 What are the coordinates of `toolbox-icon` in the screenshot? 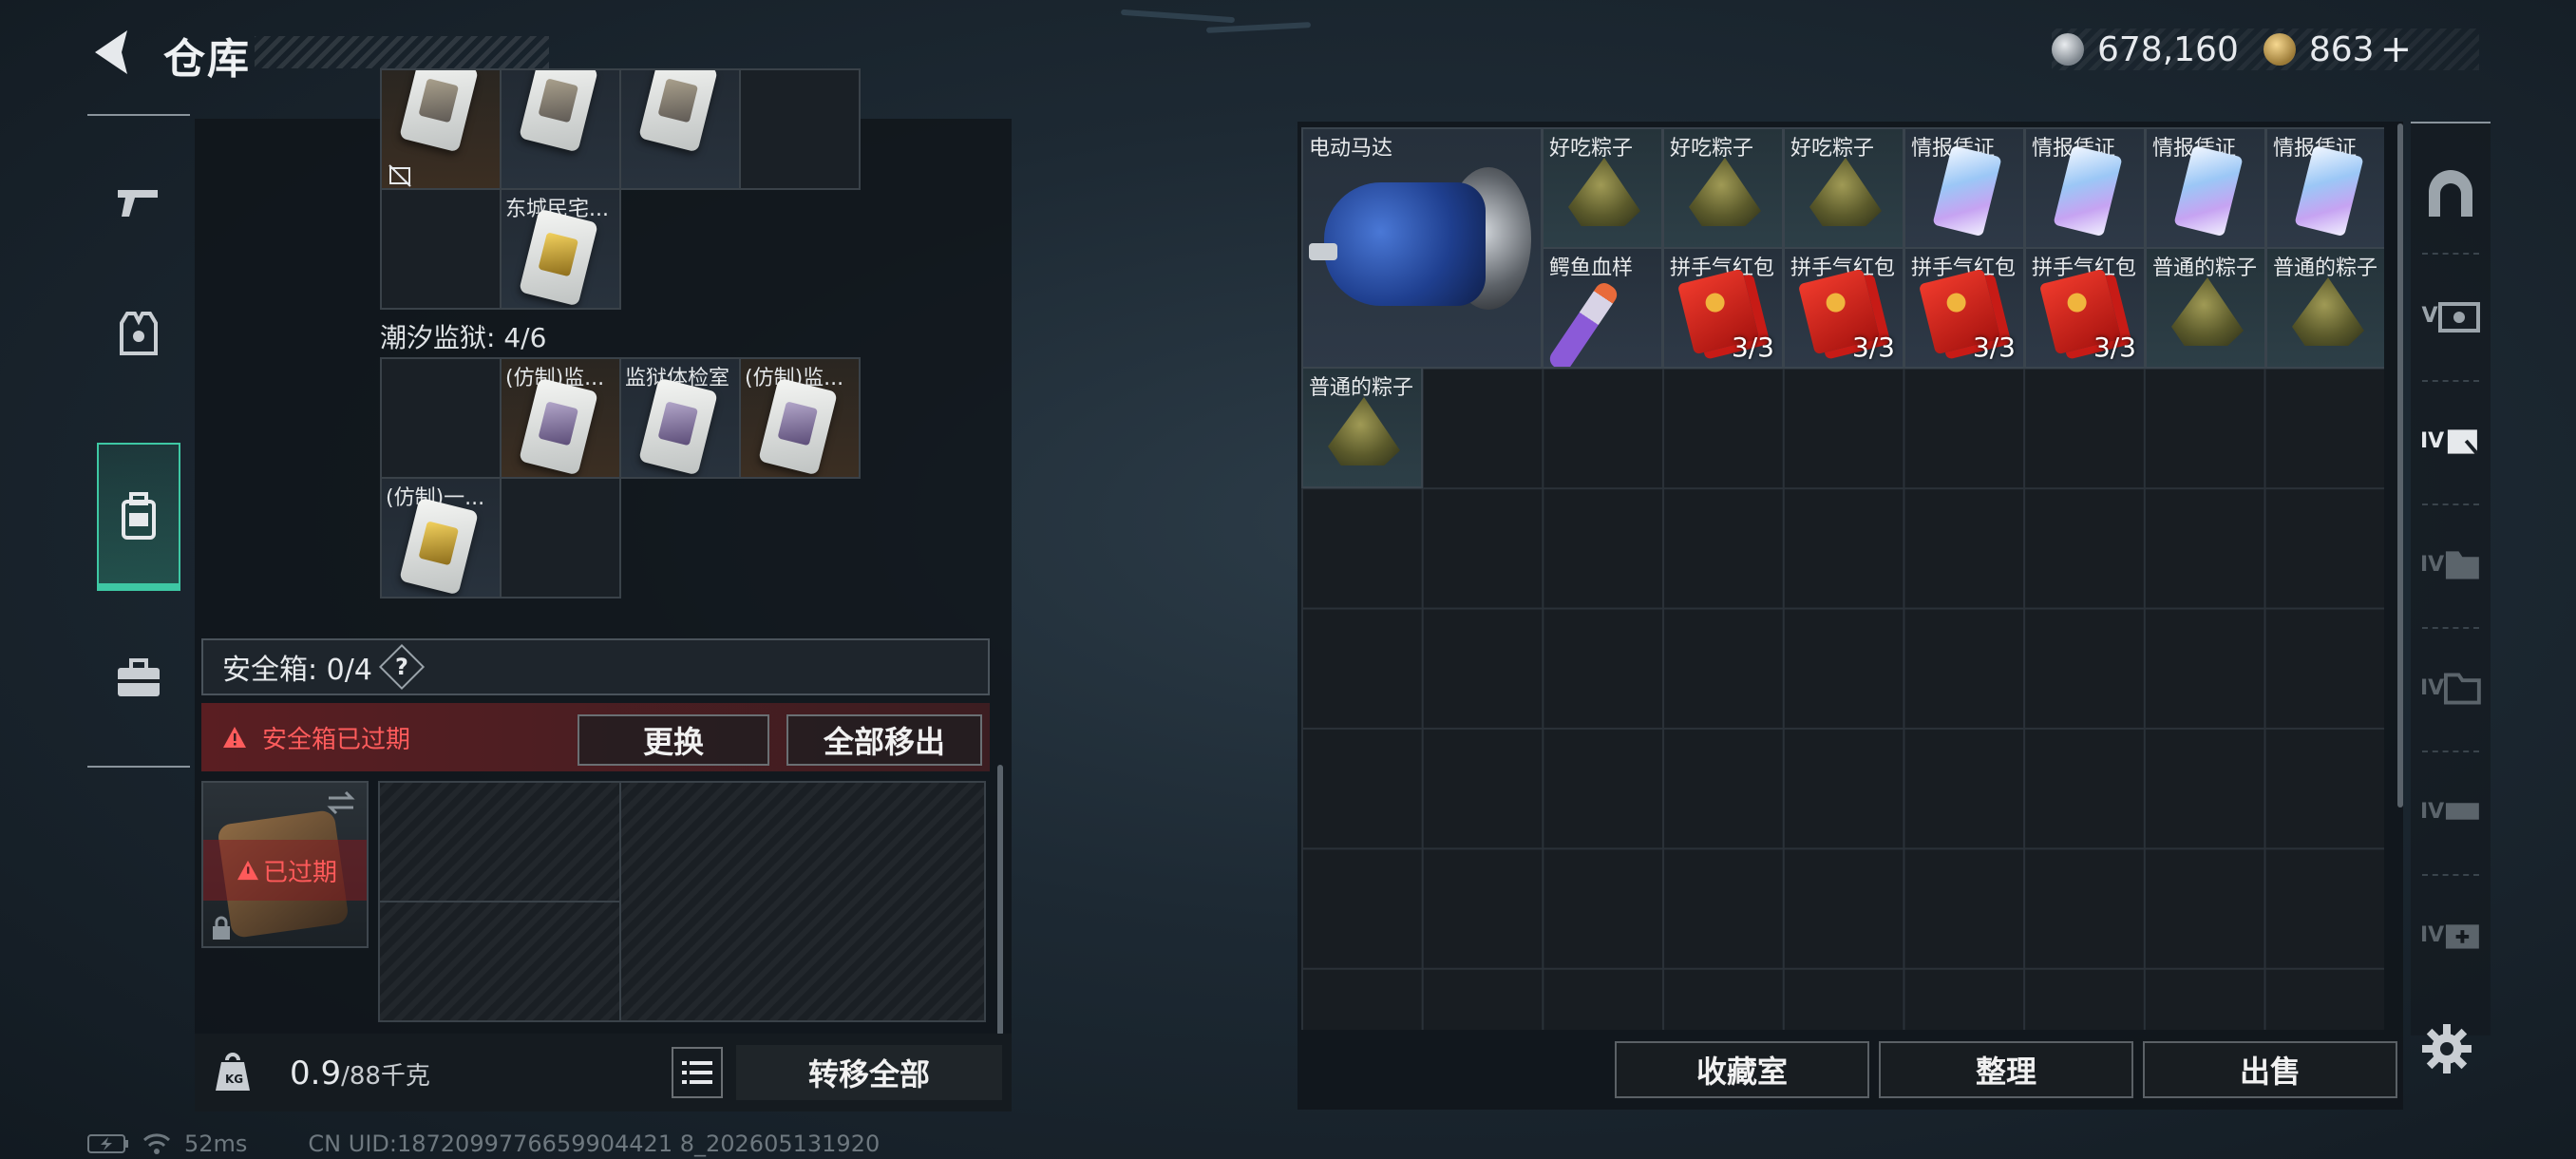 It's located at (139, 677).